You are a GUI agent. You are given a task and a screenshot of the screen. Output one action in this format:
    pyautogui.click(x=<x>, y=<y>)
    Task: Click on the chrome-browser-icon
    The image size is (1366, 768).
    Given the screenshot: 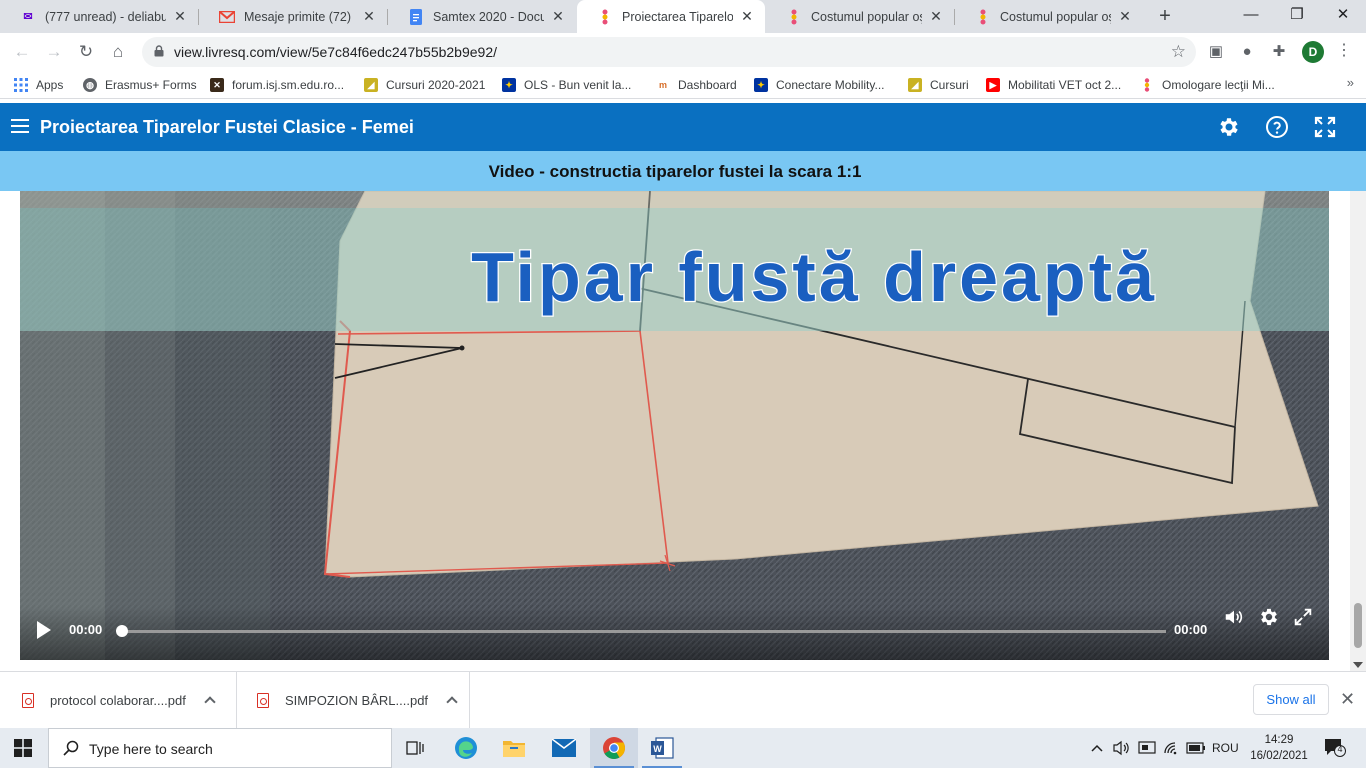 What is the action you would take?
    pyautogui.click(x=614, y=748)
    